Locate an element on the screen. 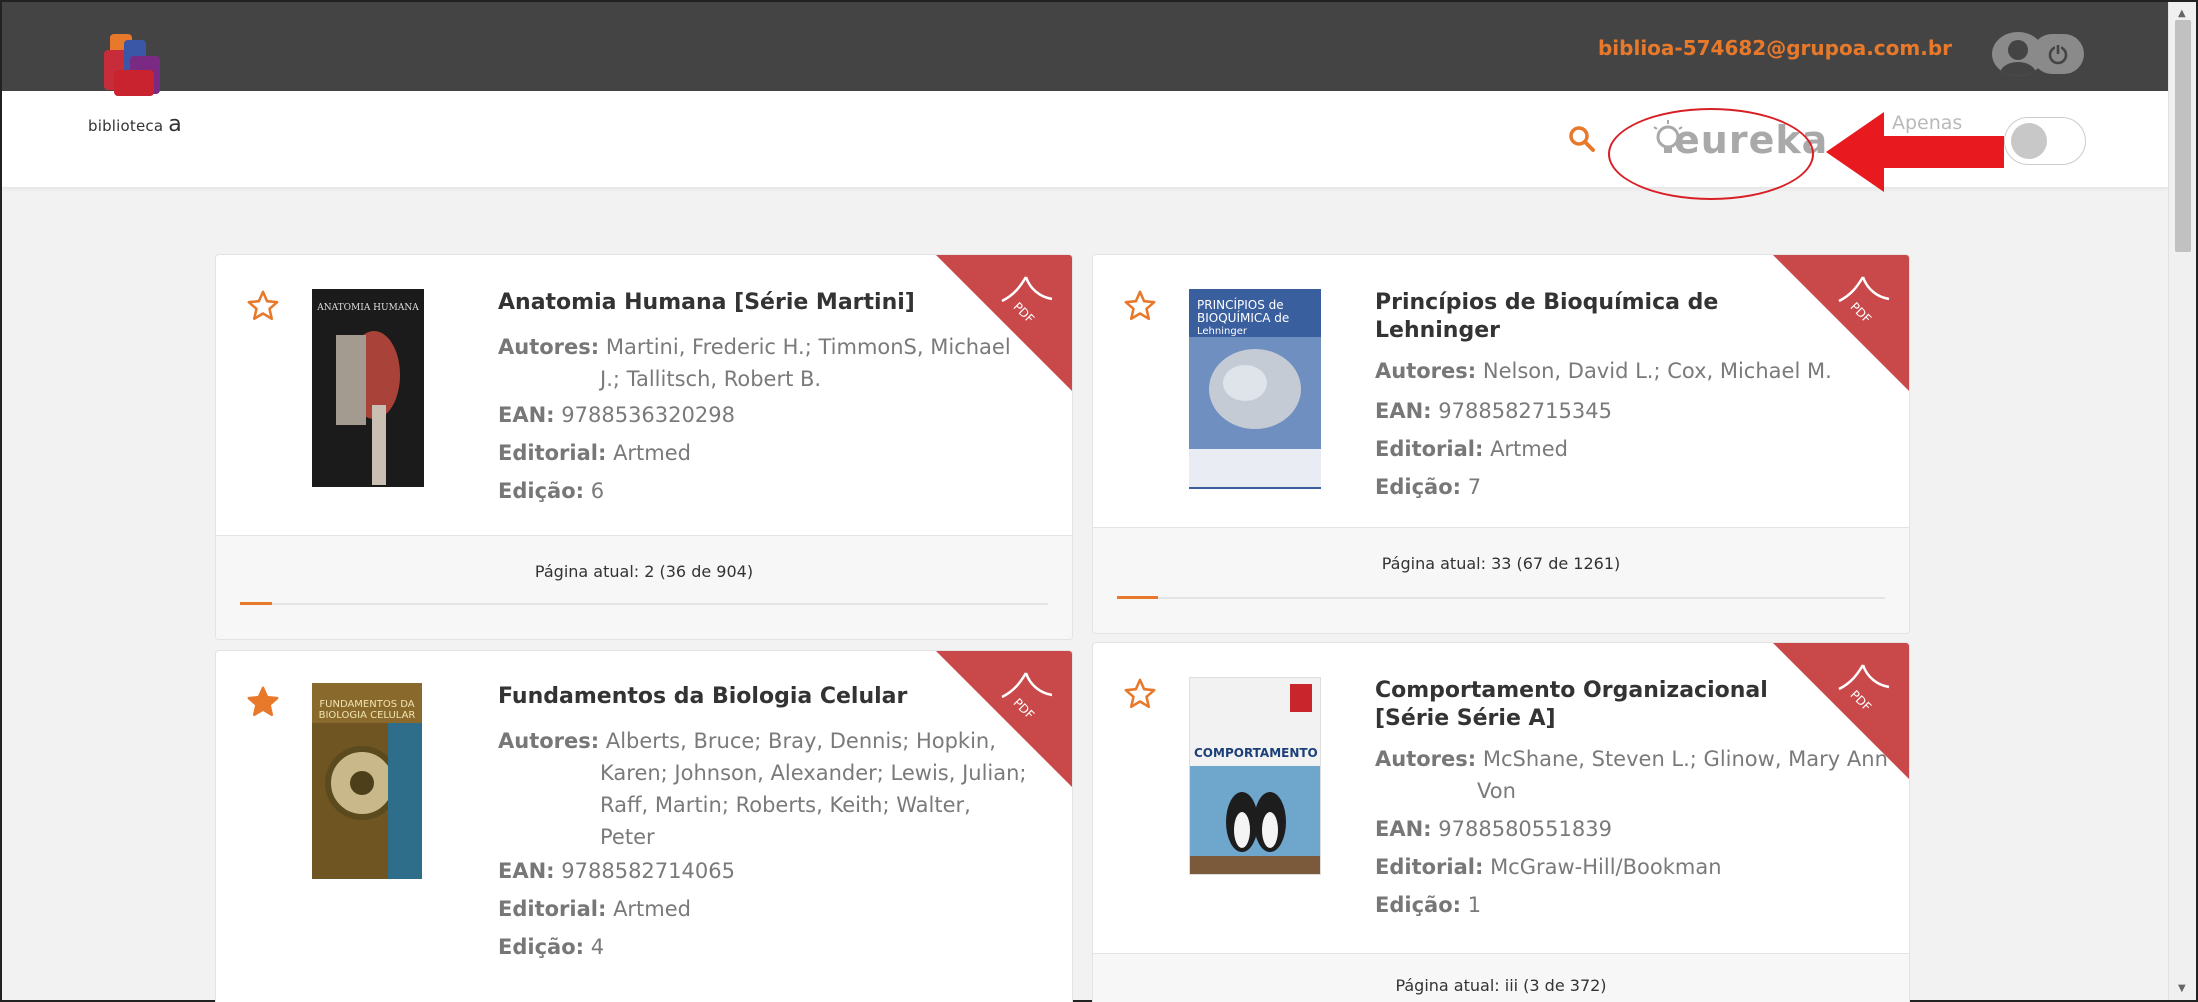 Image resolution: width=2198 pixels, height=1002 pixels. power-icon is located at coordinates (2058, 54).